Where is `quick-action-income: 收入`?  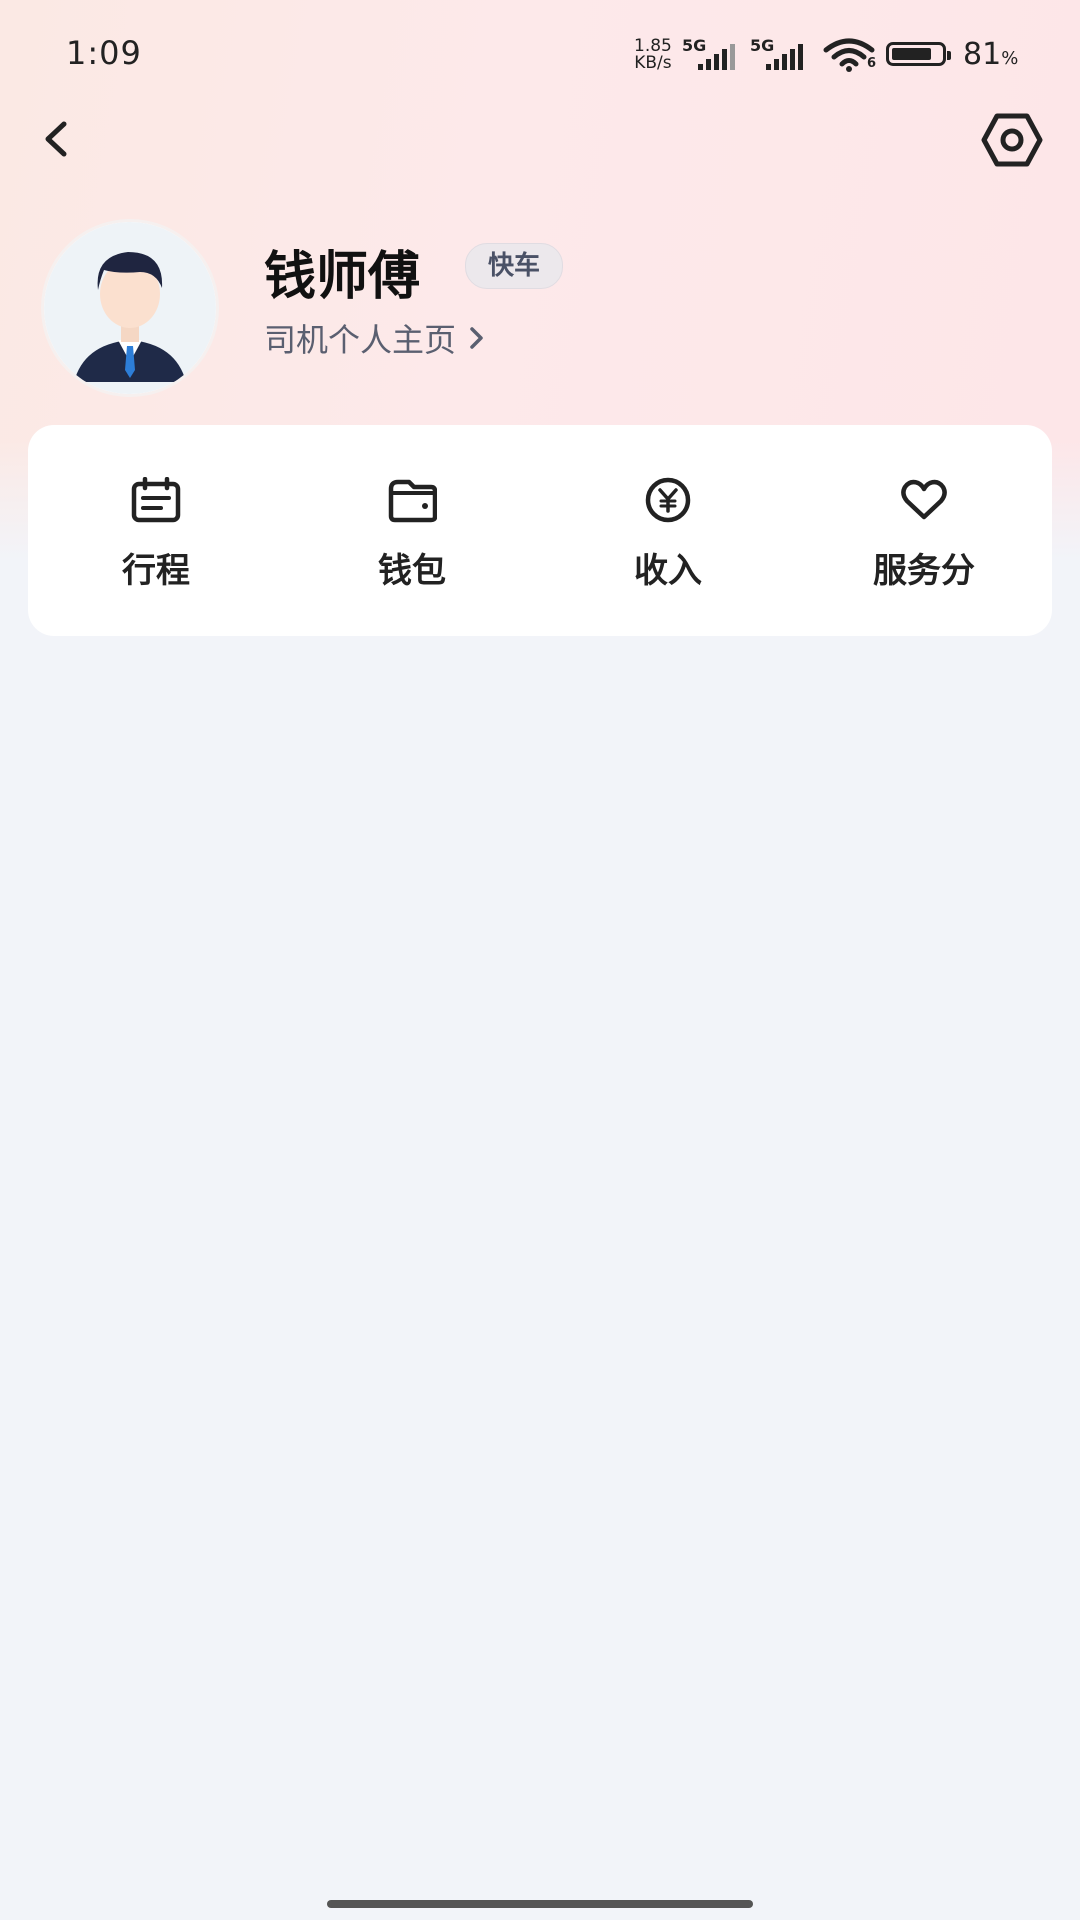 quick-action-income: 收入 is located at coordinates (668, 530).